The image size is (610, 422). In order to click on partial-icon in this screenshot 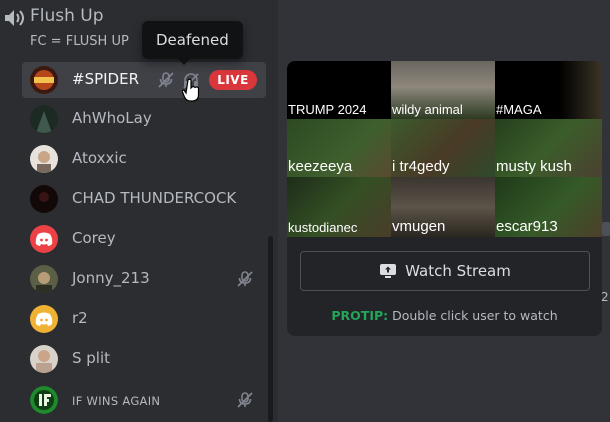, I will do `click(606, 229)`.